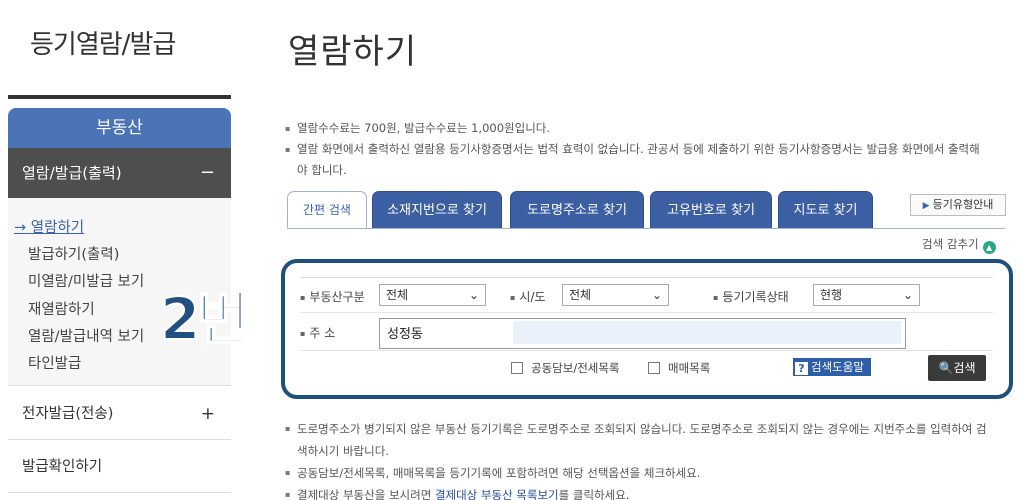 This screenshot has height=500, width=1020. I want to click on sidebar-item-e-issue: 전자발급(전송) +, so click(119, 414).